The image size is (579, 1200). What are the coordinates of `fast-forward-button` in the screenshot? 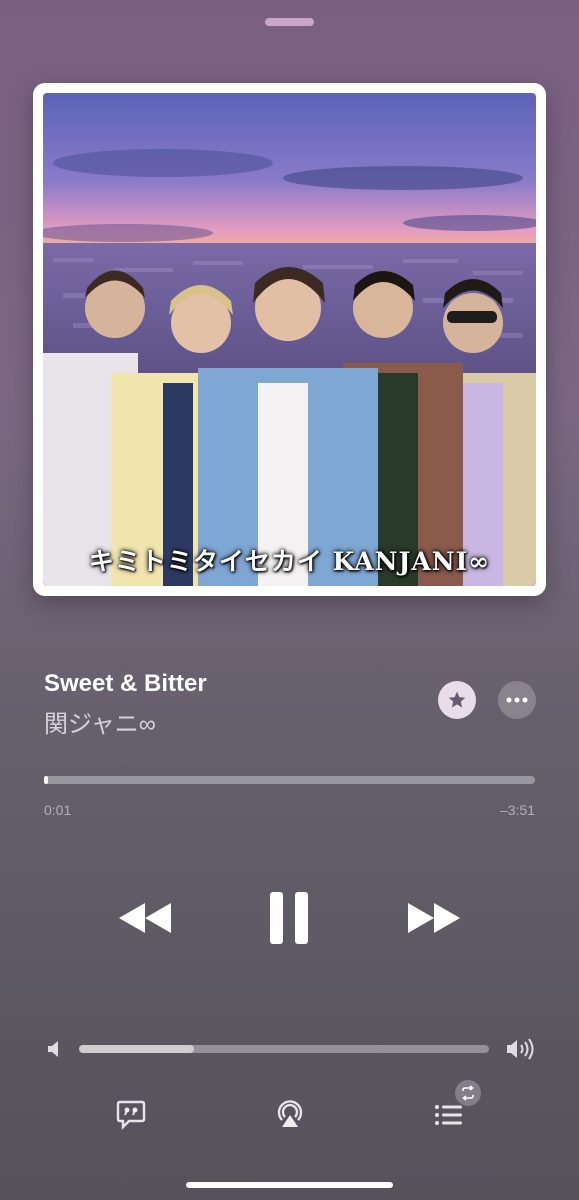 It's located at (434, 918).